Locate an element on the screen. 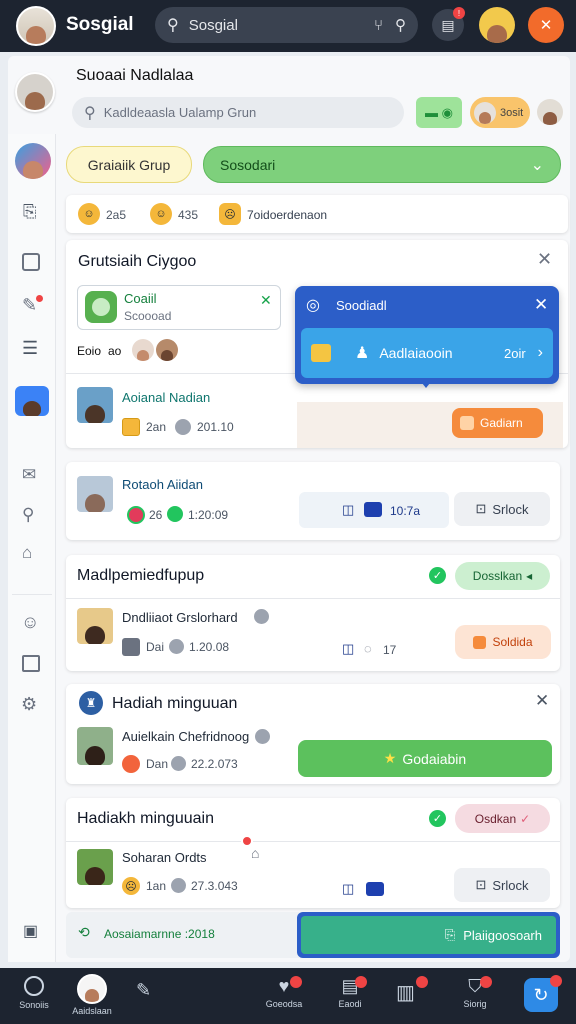 This screenshot has width=576, height=1024. pen-icon: ✎ is located at coordinates (29, 305).